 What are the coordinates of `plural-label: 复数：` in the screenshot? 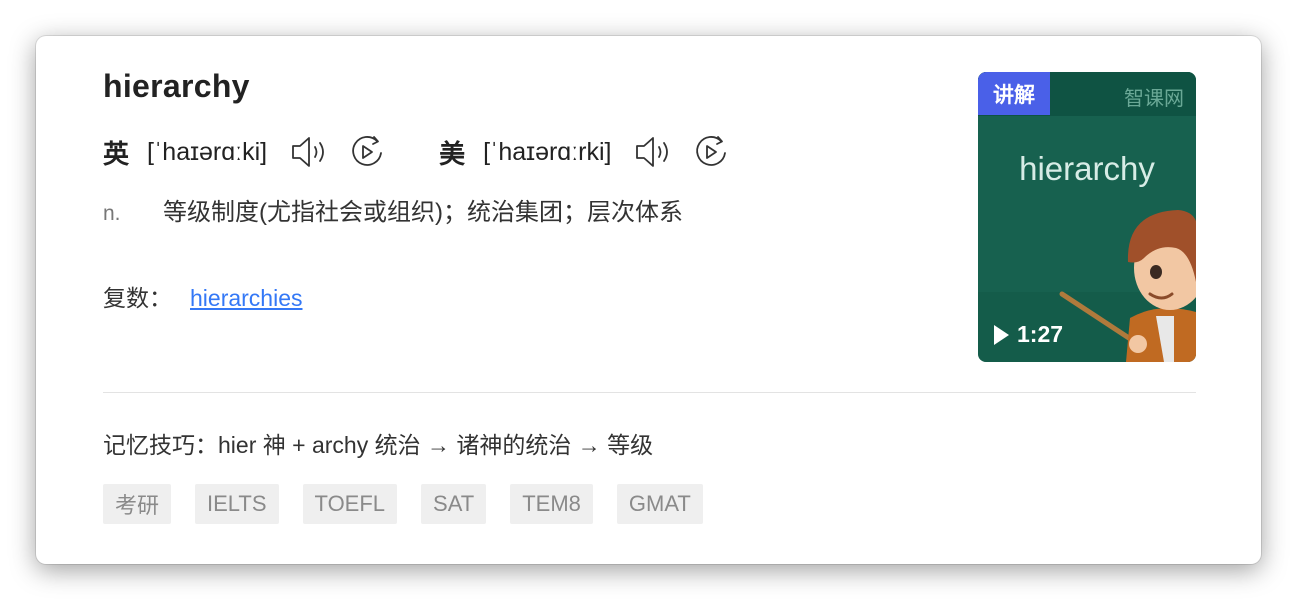 It's located at (137, 298).